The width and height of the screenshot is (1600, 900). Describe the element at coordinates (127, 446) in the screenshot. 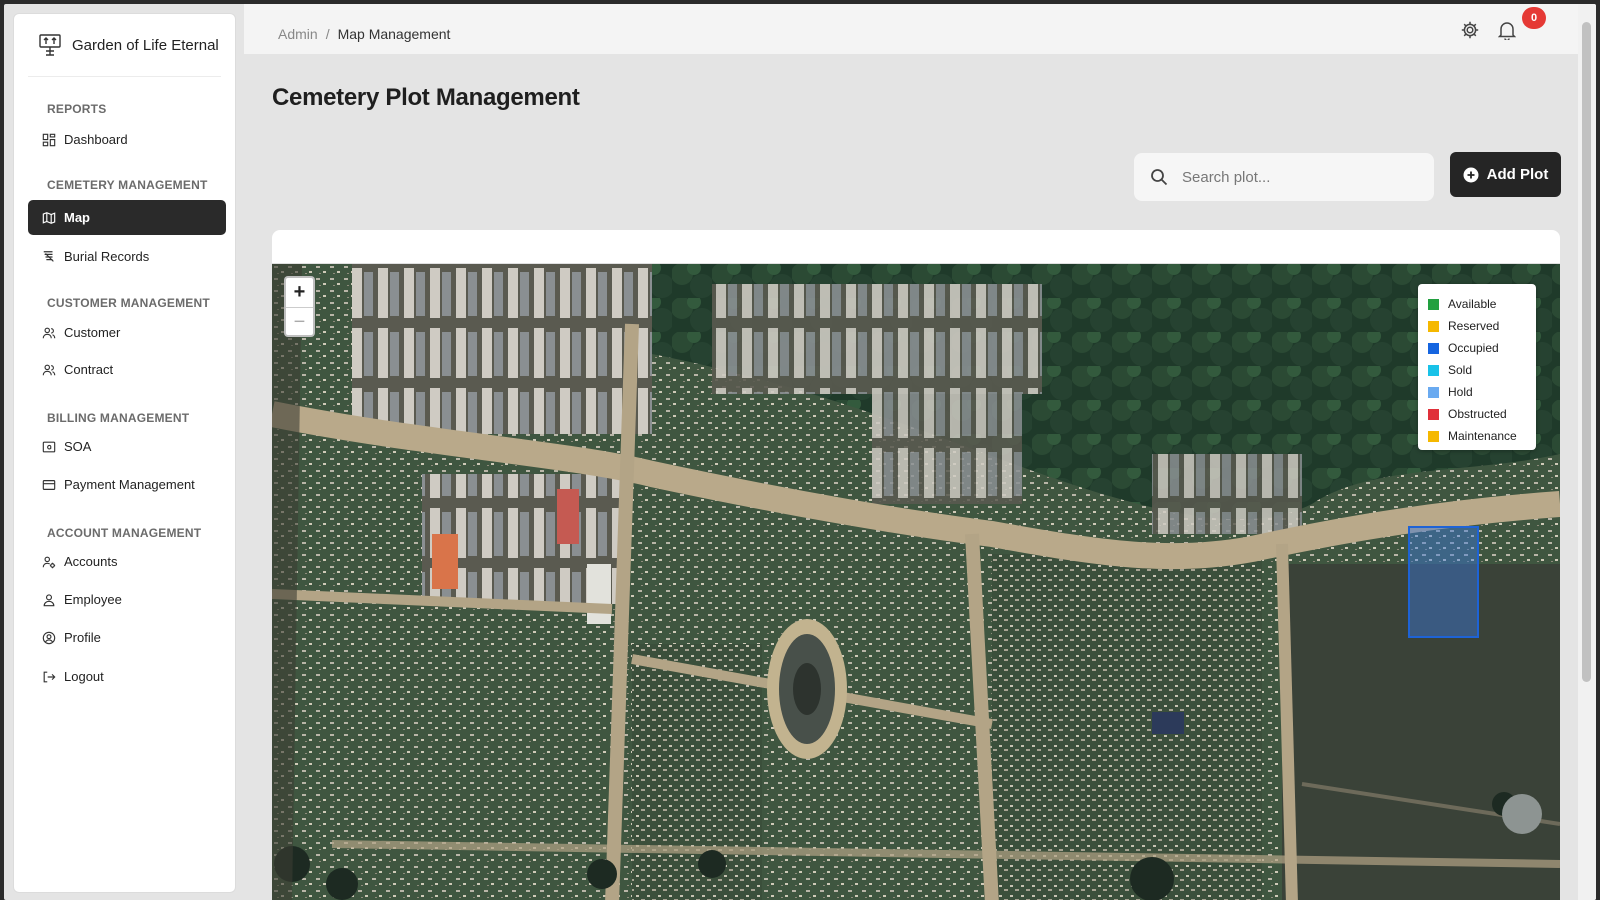

I see `sidebar-item-soa: SOA` at that location.